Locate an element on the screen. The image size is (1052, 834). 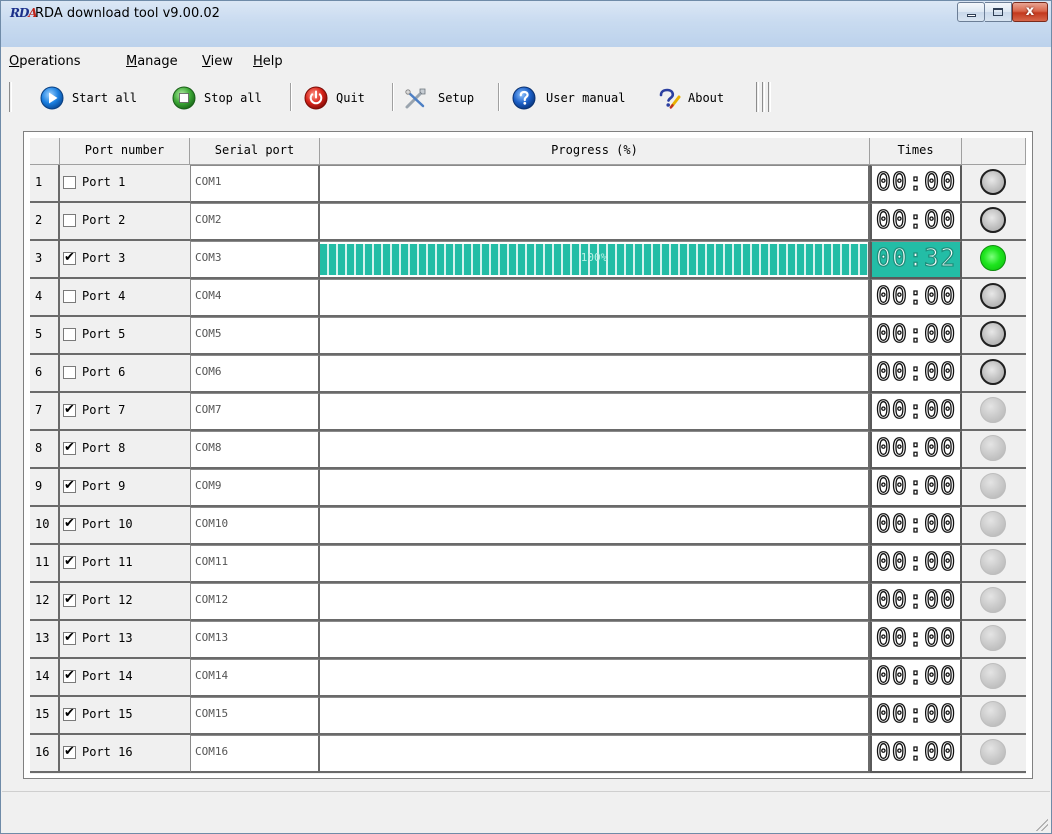
power-icon is located at coordinates (316, 98).